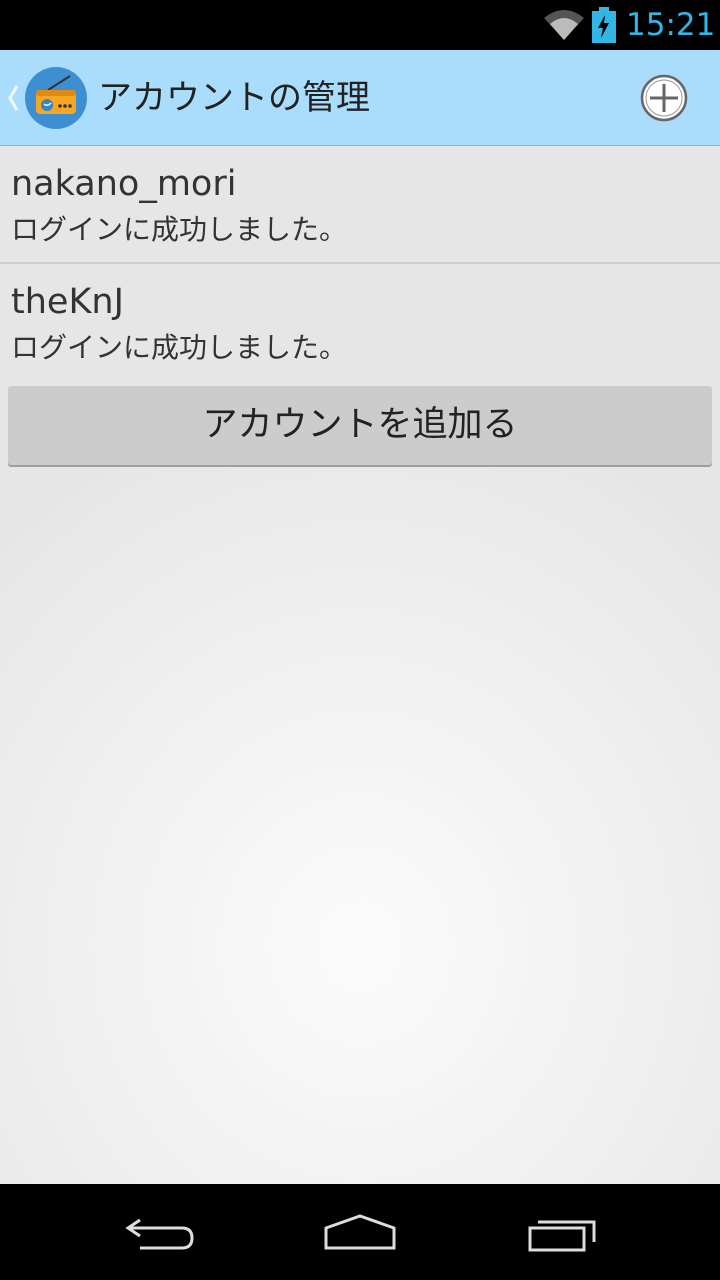 This screenshot has width=720, height=1280. Describe the element at coordinates (360, 25) in the screenshot. I see `status-bar: 15:21` at that location.